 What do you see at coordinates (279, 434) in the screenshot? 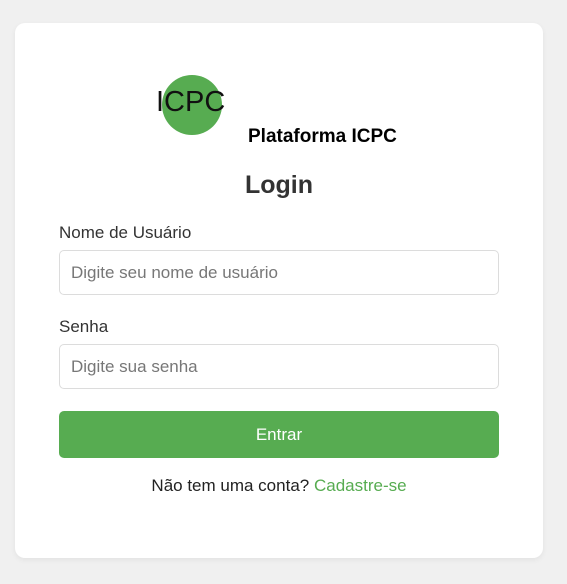
I see `login-button: Entrar` at bounding box center [279, 434].